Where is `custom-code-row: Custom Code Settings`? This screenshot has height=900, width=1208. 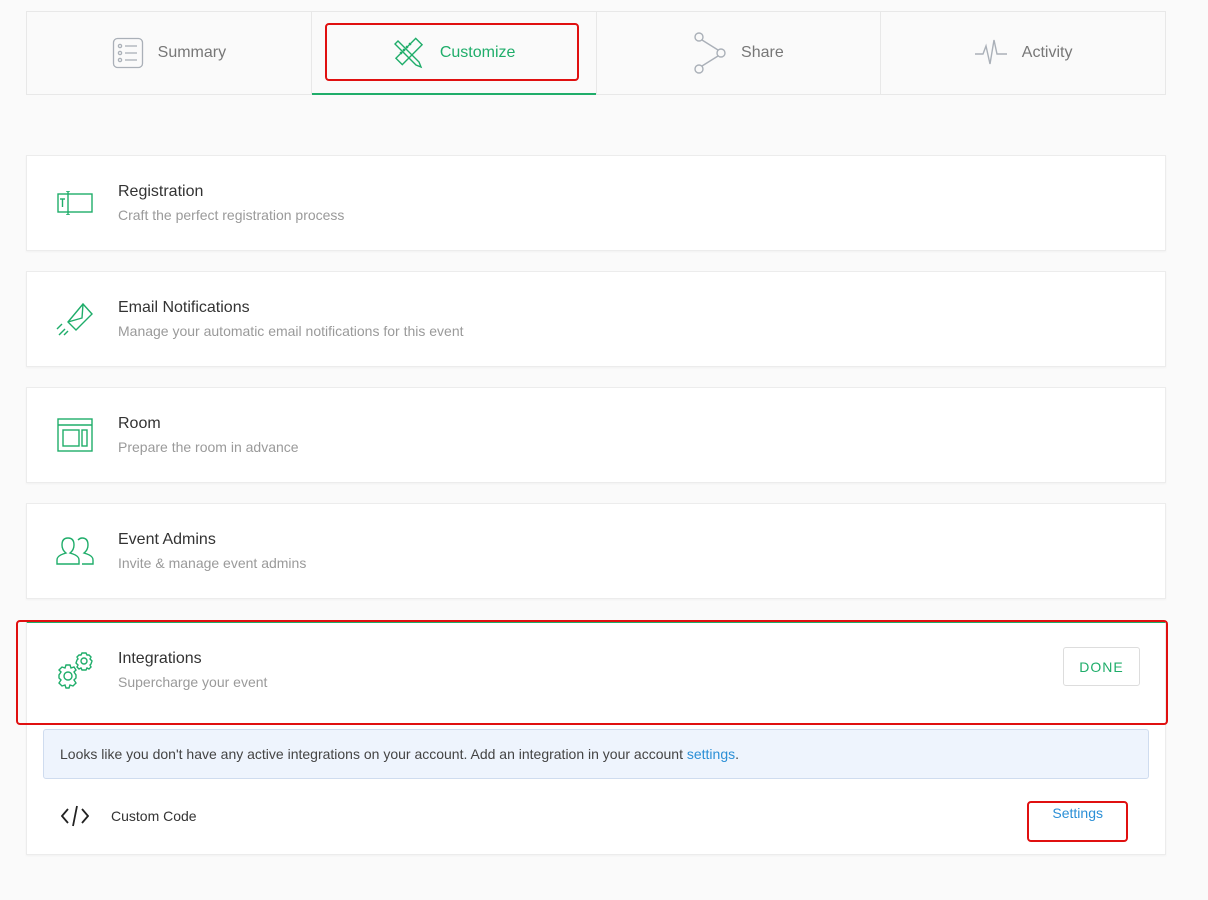
custom-code-row: Custom Code Settings is located at coordinates (596, 816).